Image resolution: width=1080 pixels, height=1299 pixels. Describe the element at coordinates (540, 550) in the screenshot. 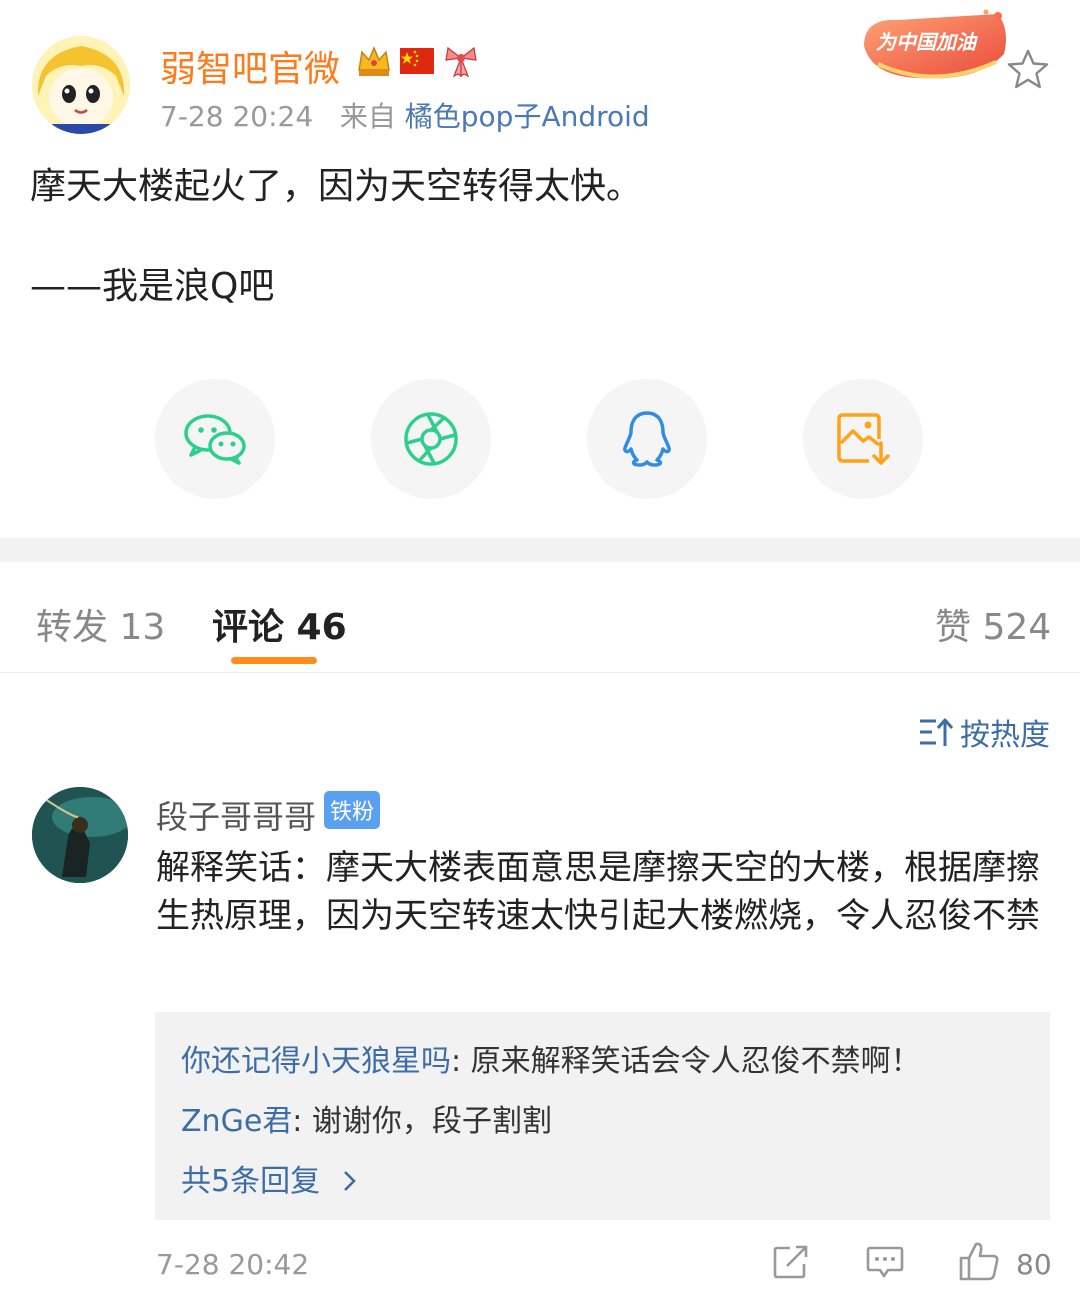

I see `section-divider` at that location.